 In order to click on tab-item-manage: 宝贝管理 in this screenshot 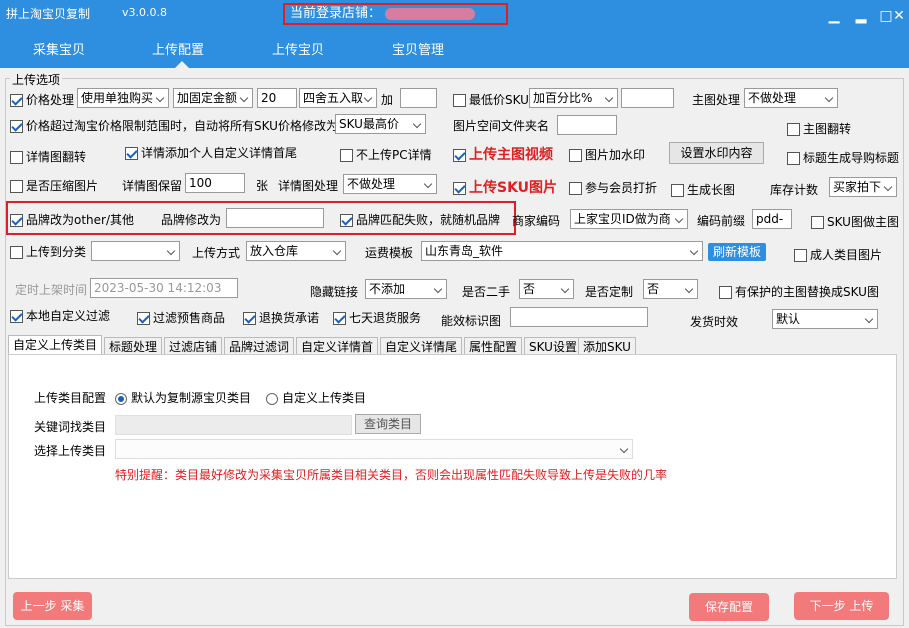, I will do `click(418, 48)`.